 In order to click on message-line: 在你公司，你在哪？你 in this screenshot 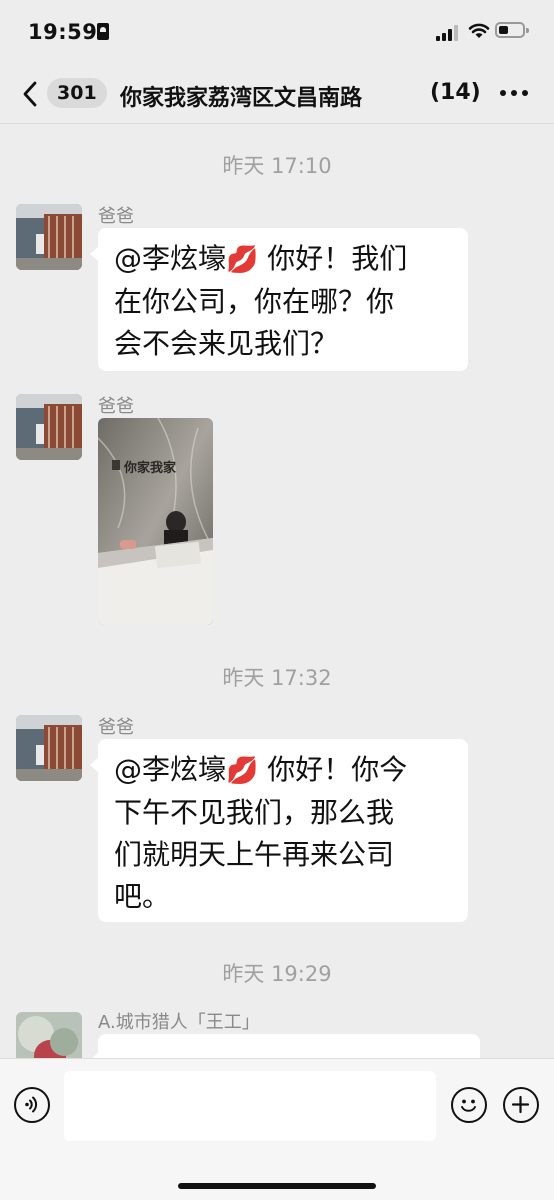, I will do `click(254, 301)`.